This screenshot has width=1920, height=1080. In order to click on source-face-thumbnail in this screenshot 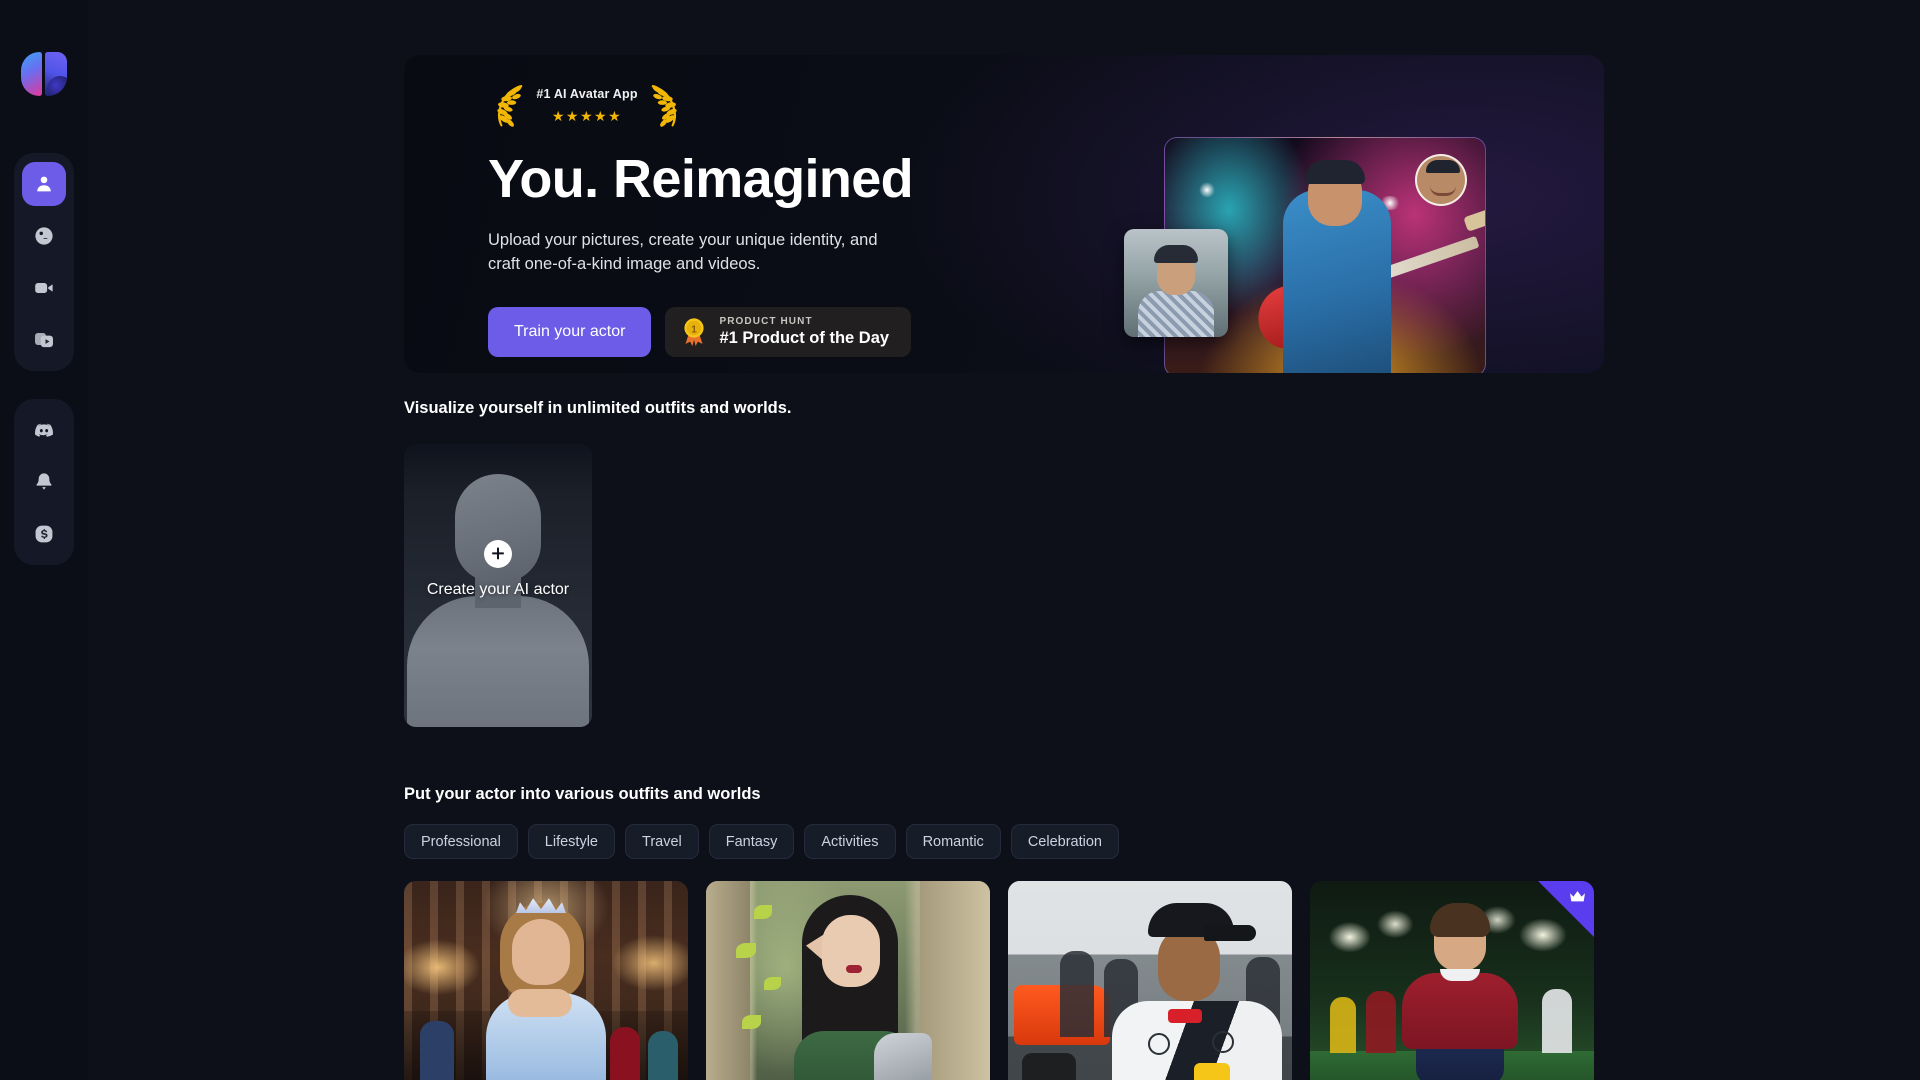, I will do `click(1441, 180)`.